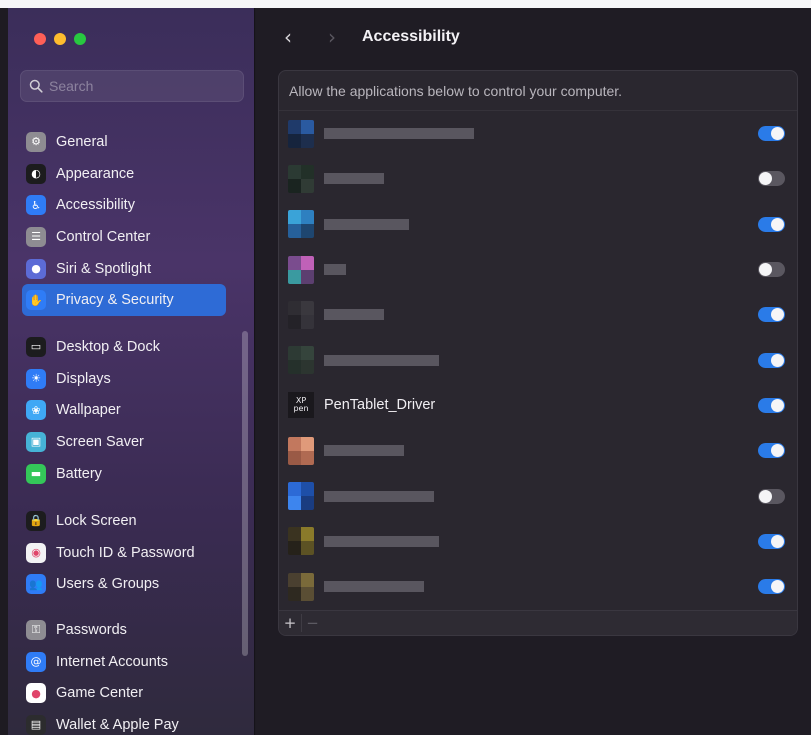 The width and height of the screenshot is (811, 735). What do you see at coordinates (36, 724) in the screenshot?
I see `wallet-icon: ▤` at bounding box center [36, 724].